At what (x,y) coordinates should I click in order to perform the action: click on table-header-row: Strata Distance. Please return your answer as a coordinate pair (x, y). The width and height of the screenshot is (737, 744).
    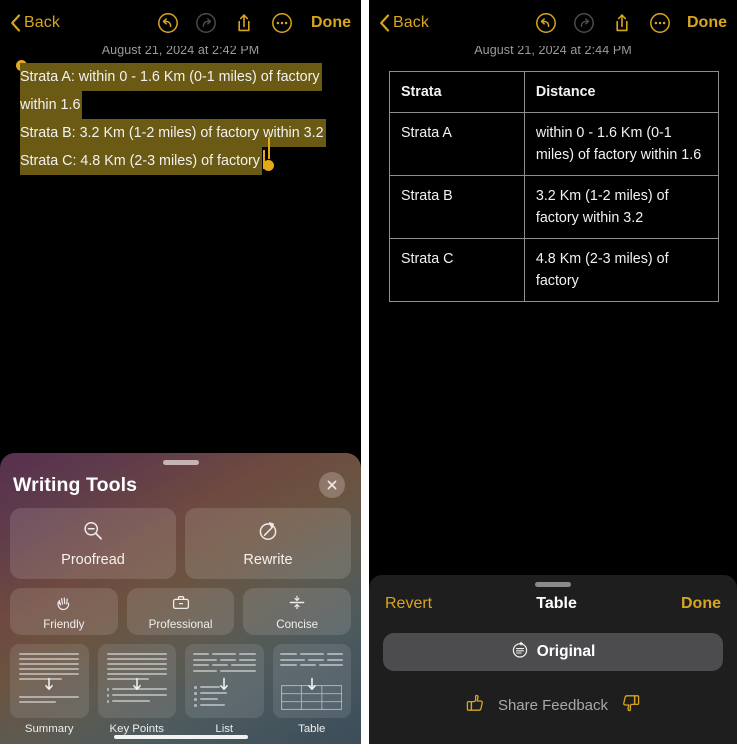
    Looking at the image, I should click on (554, 92).